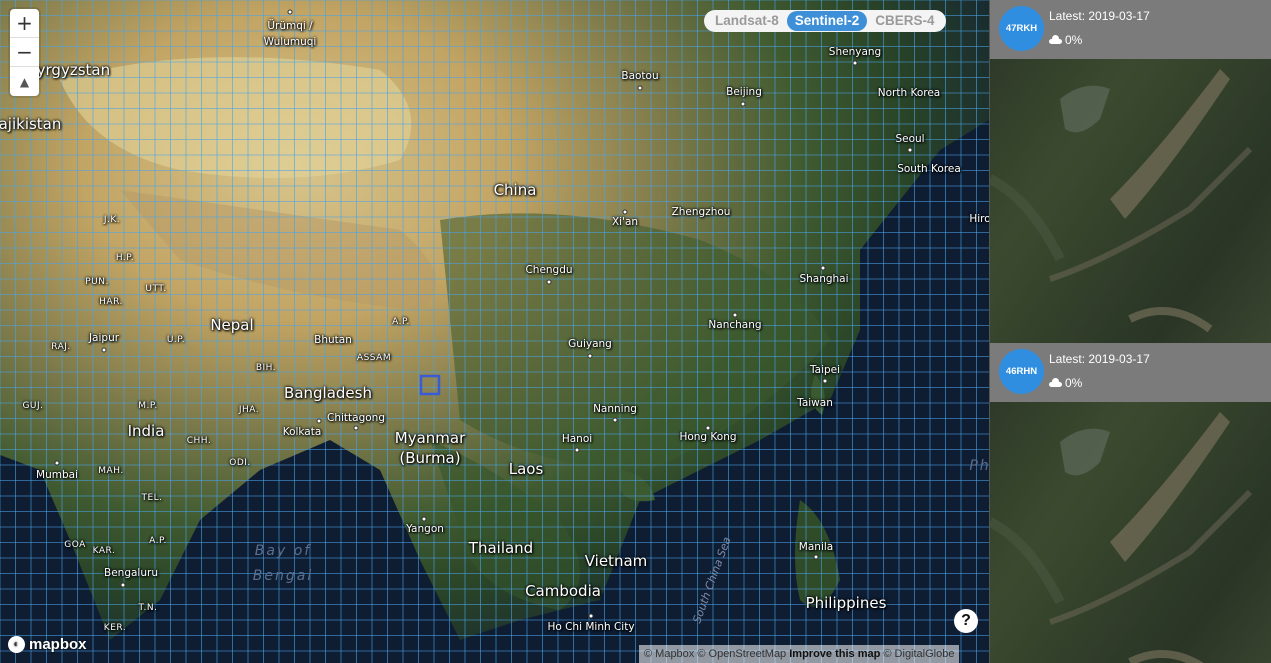 The width and height of the screenshot is (1271, 663). What do you see at coordinates (278, 250) in the screenshot?
I see `plateau-area` at bounding box center [278, 250].